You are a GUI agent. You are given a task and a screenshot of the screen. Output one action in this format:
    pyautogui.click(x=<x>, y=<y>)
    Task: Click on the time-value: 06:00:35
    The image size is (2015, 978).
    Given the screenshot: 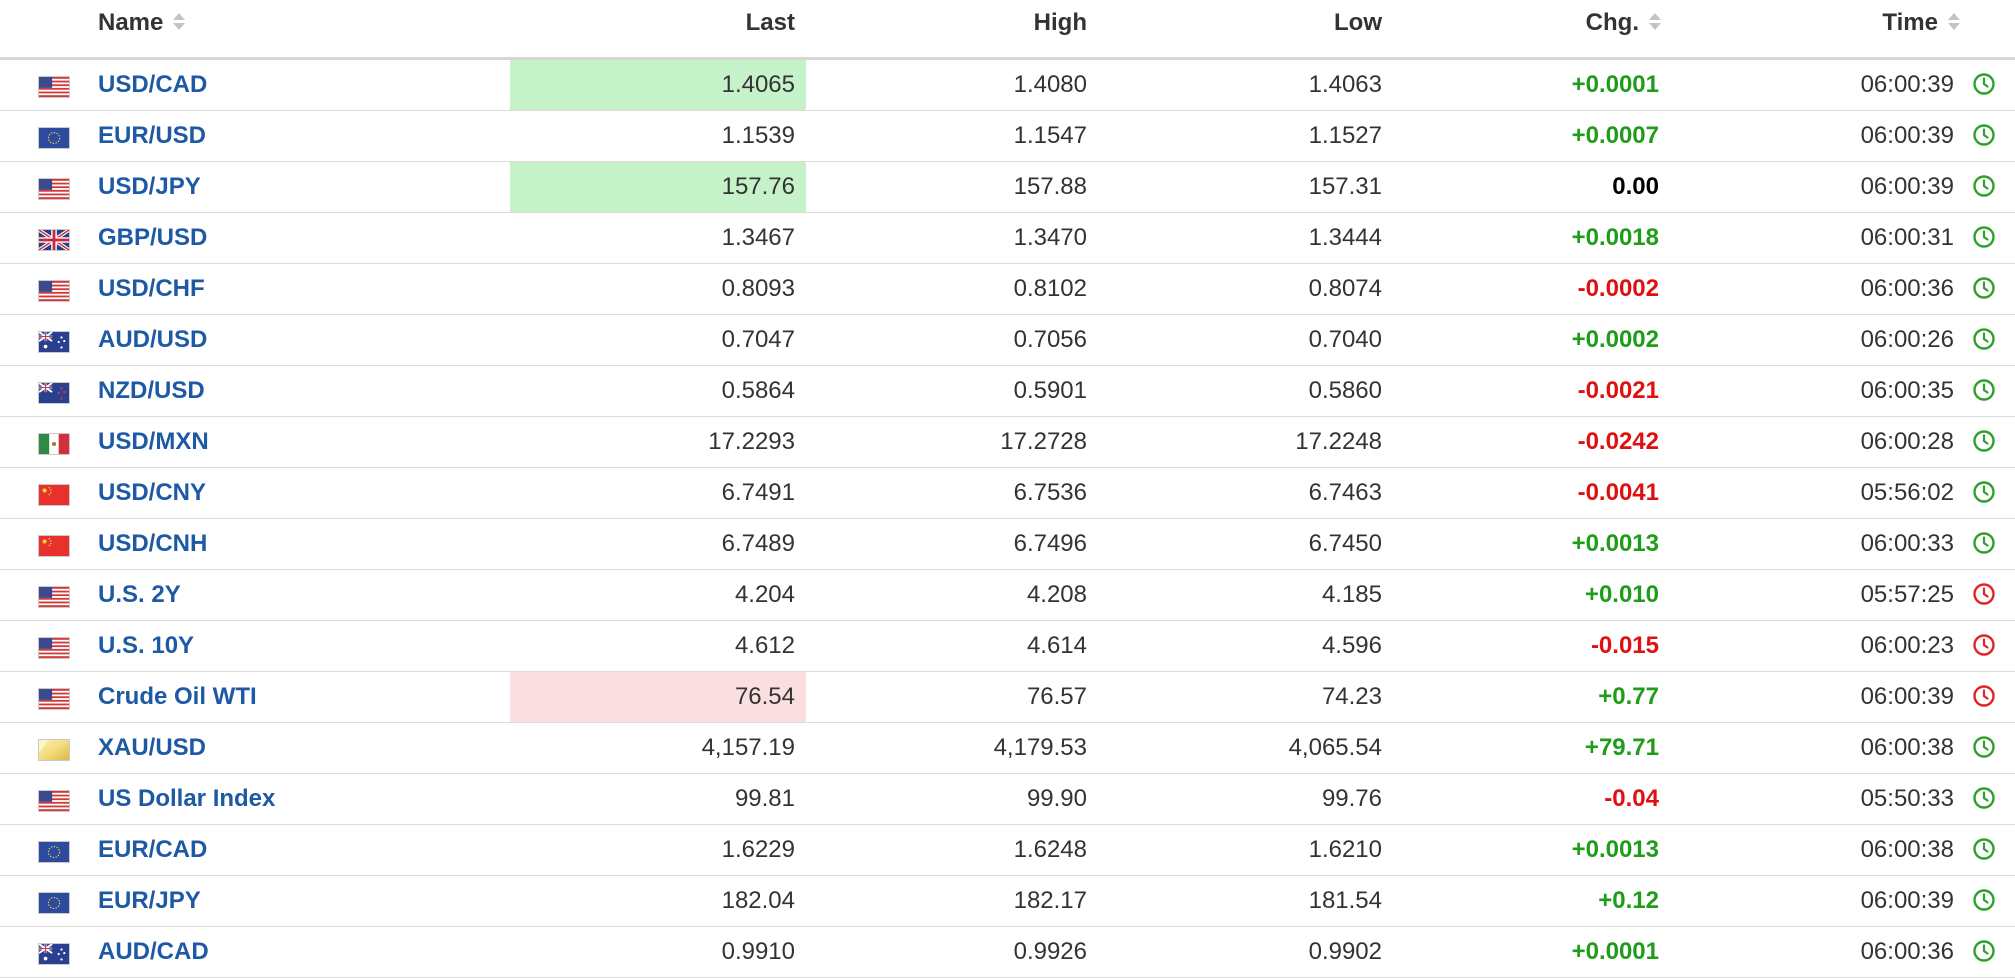 What is the action you would take?
    pyautogui.click(x=1907, y=390)
    